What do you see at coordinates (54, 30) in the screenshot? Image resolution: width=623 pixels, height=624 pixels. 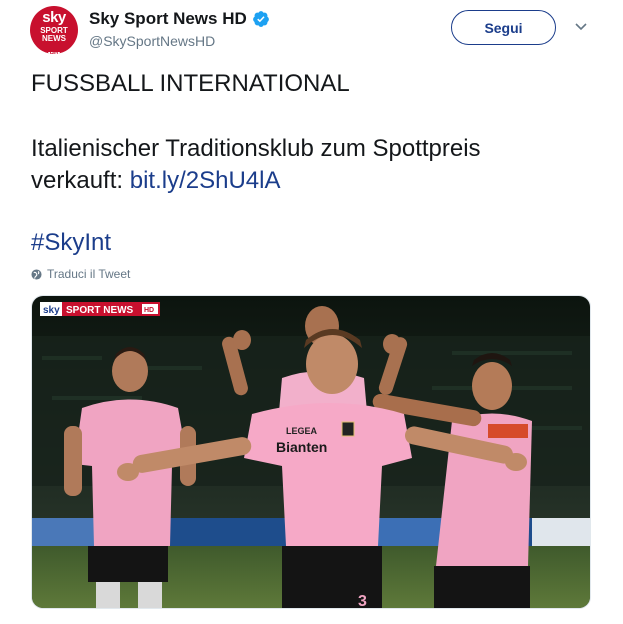 I see `avatar: sky SPORT NEWS HD` at bounding box center [54, 30].